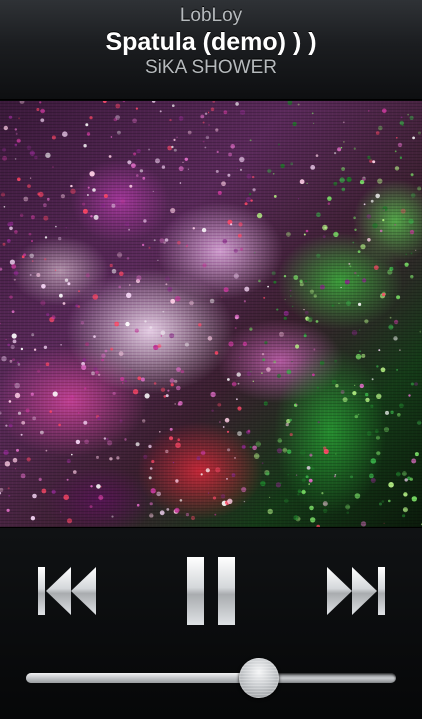 This screenshot has width=422, height=719. I want to click on next-track-icon, so click(356, 591).